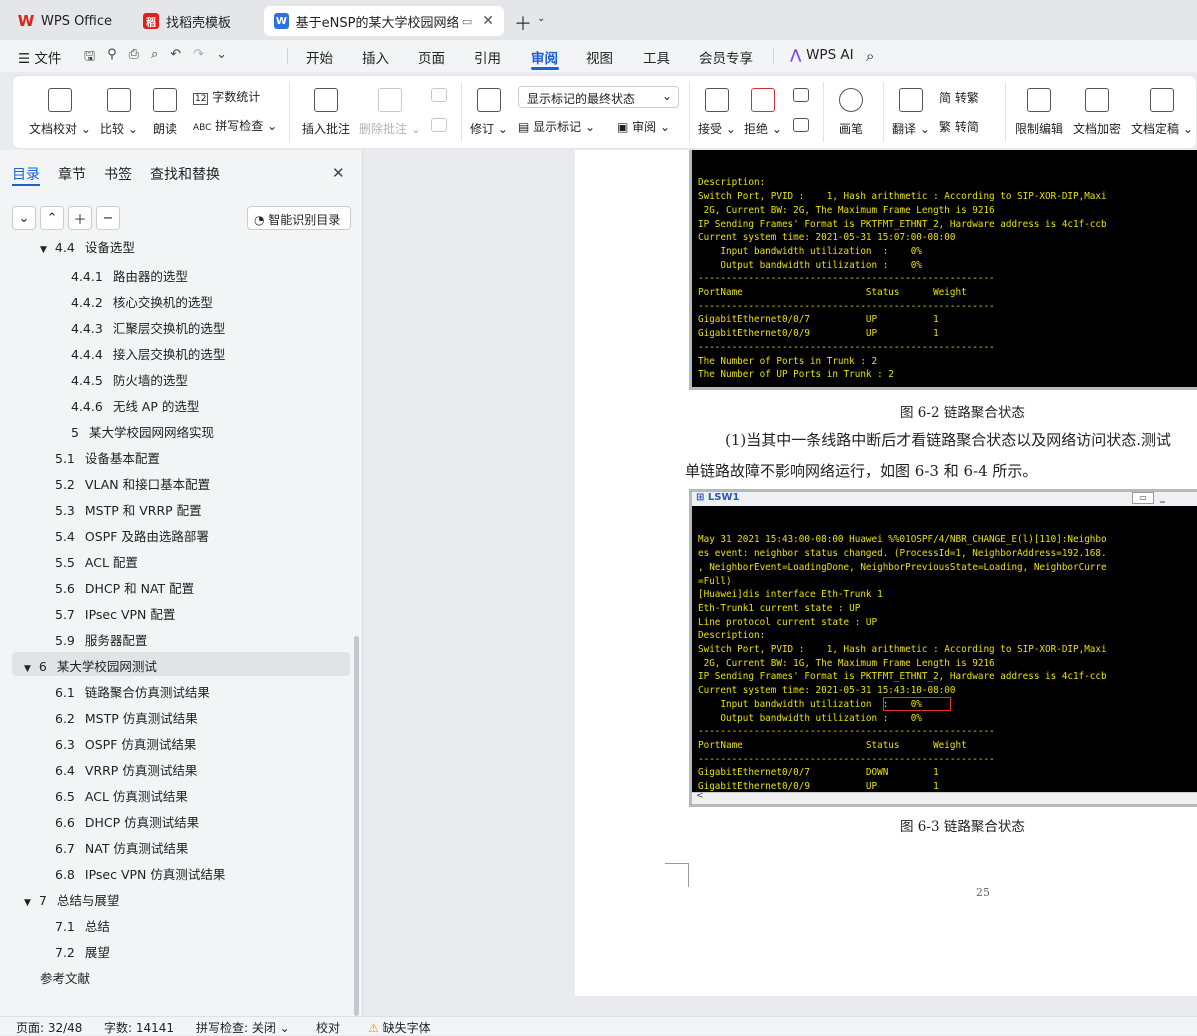 This screenshot has width=1197, height=1036. I want to click on new-tab-button: ＋, so click(523, 23).